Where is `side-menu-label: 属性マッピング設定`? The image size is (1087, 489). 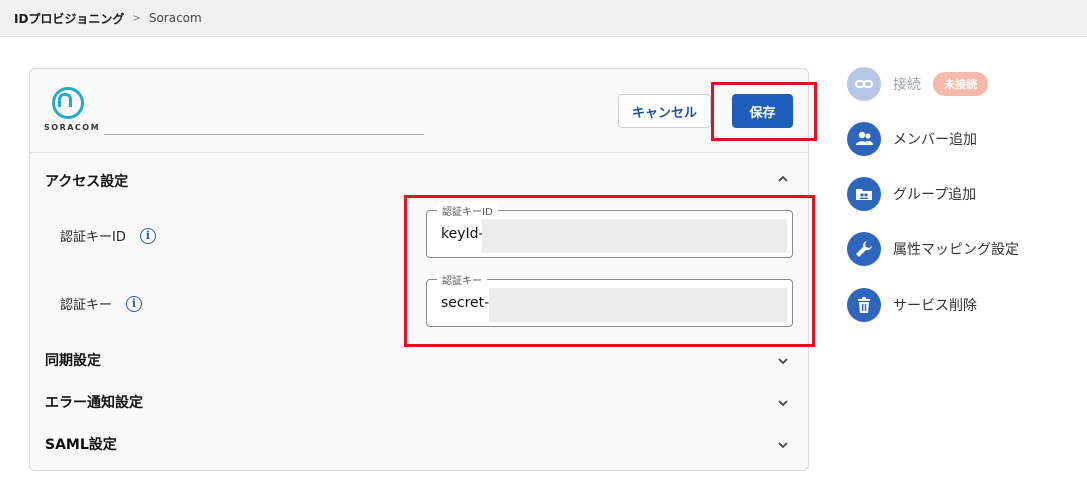 side-menu-label: 属性マッピング設定 is located at coordinates (956, 250).